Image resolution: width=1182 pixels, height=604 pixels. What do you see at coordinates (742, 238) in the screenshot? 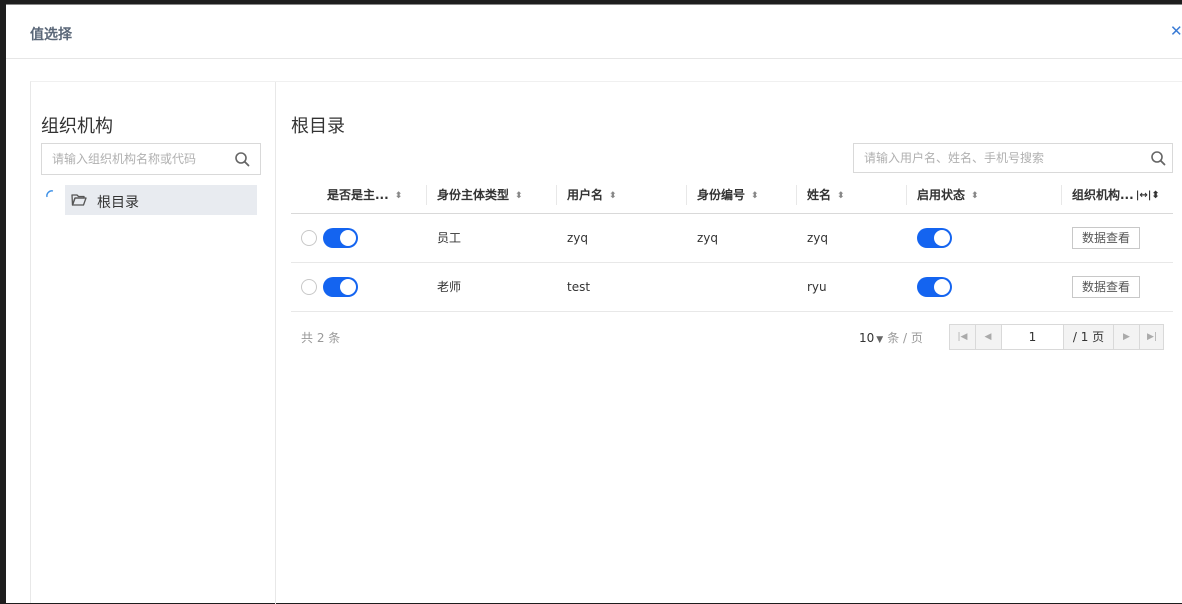
I see `cell-id-number: zyq` at bounding box center [742, 238].